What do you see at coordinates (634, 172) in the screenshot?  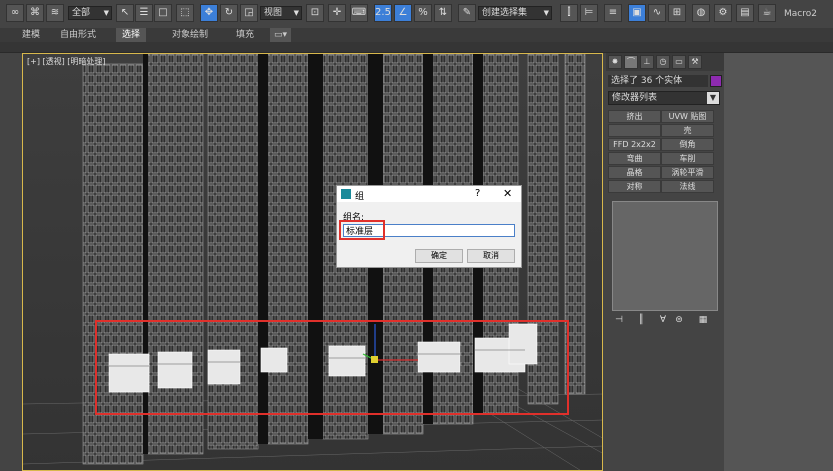 I see `modifier-lattice-button: 晶格` at bounding box center [634, 172].